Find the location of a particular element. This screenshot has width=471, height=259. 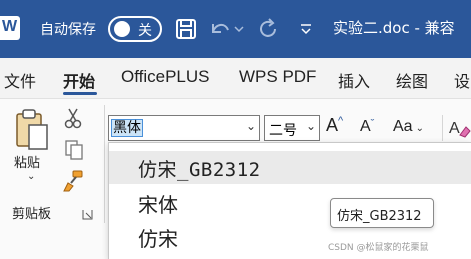

shrink-font-label: A is located at coordinates (365, 126).